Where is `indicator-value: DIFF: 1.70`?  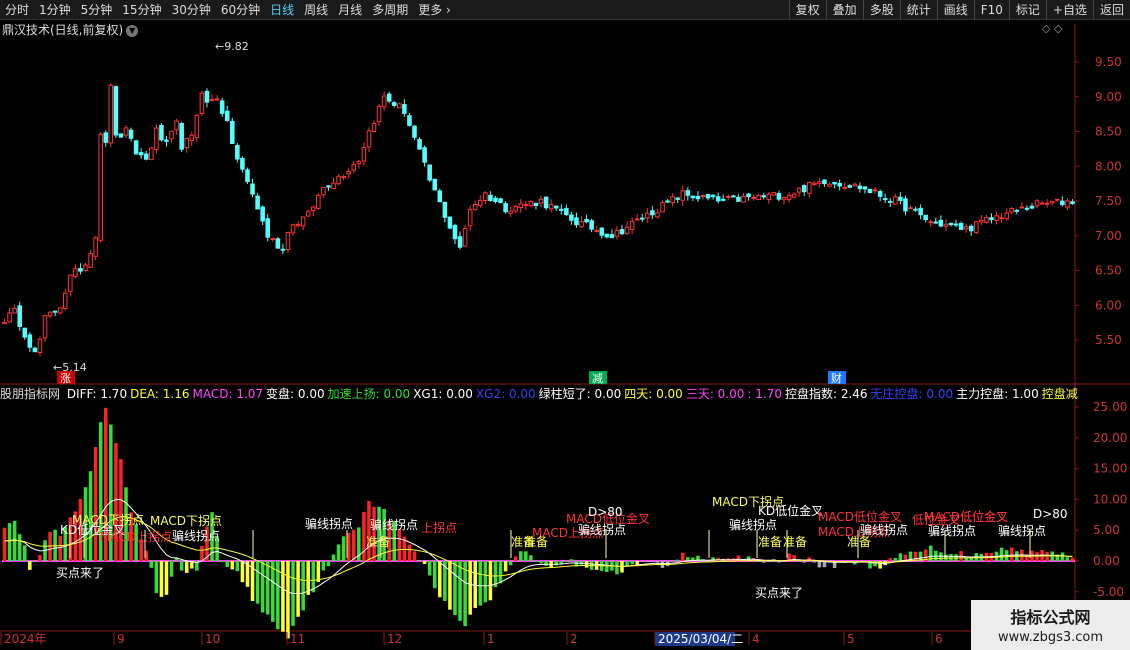 indicator-value: DIFF: 1.70 is located at coordinates (97, 394).